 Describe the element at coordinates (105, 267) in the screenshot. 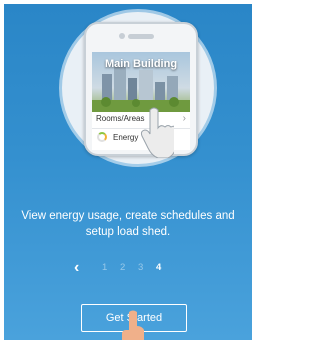

I see `page-number: 1` at that location.